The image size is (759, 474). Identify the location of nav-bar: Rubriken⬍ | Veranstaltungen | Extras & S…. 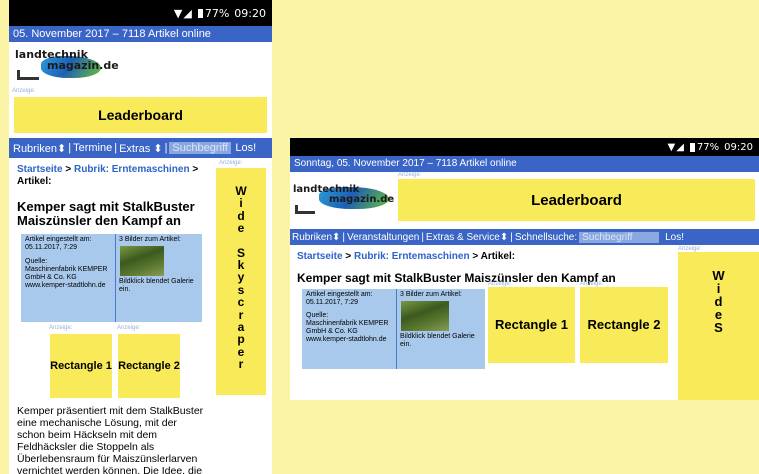
(524, 237).